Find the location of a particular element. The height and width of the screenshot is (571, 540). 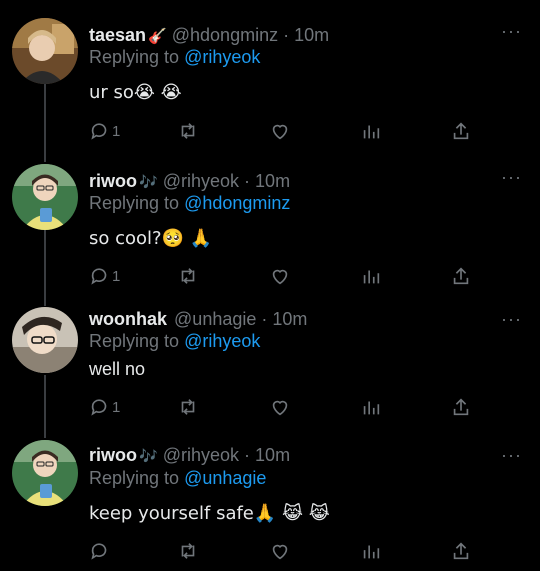

tweet-actions is located at coordinates (284, 551).